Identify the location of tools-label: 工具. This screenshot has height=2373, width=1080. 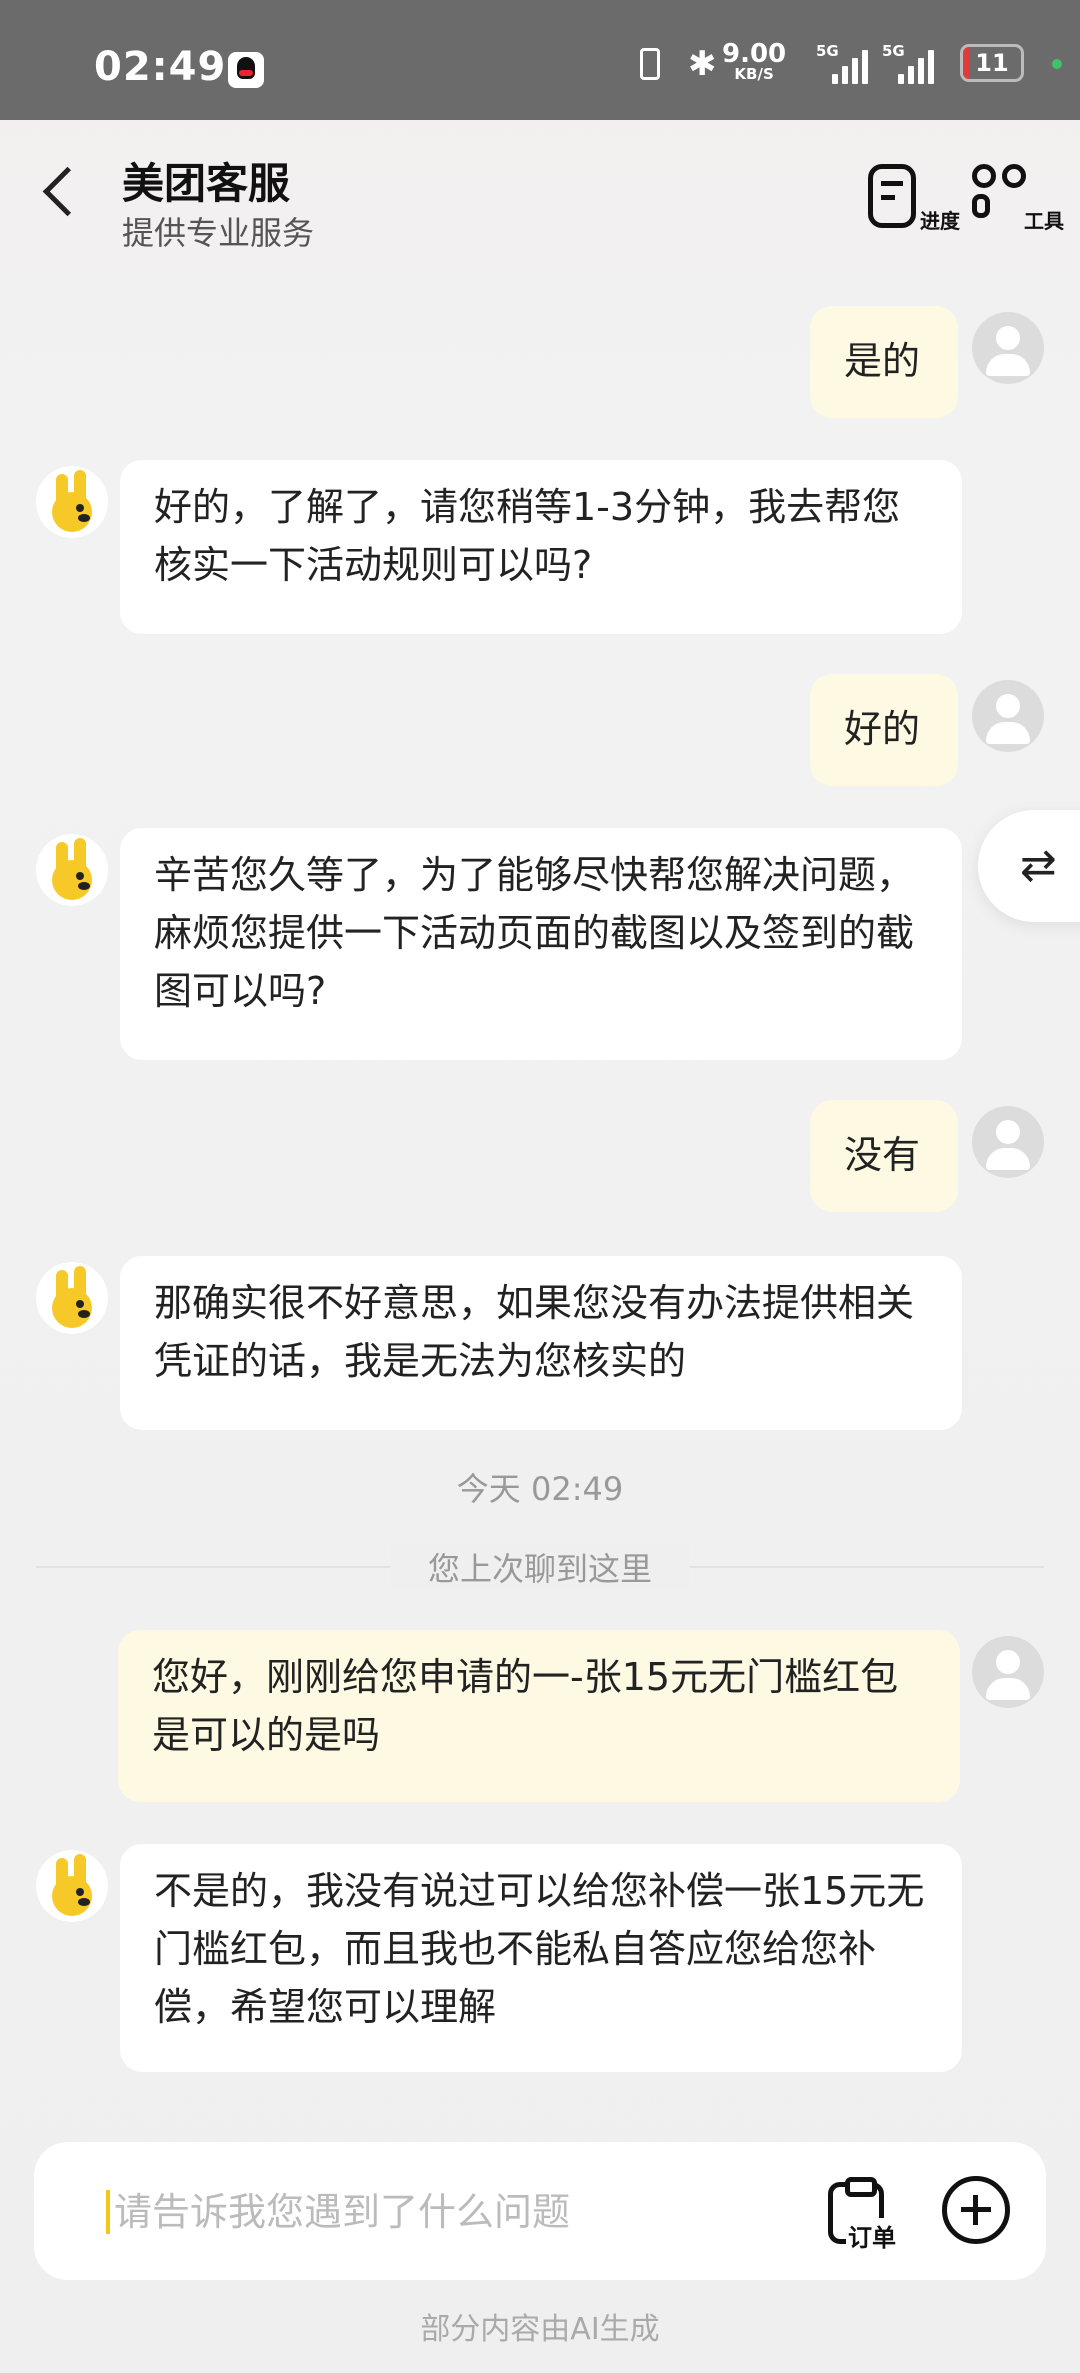
(1044, 221).